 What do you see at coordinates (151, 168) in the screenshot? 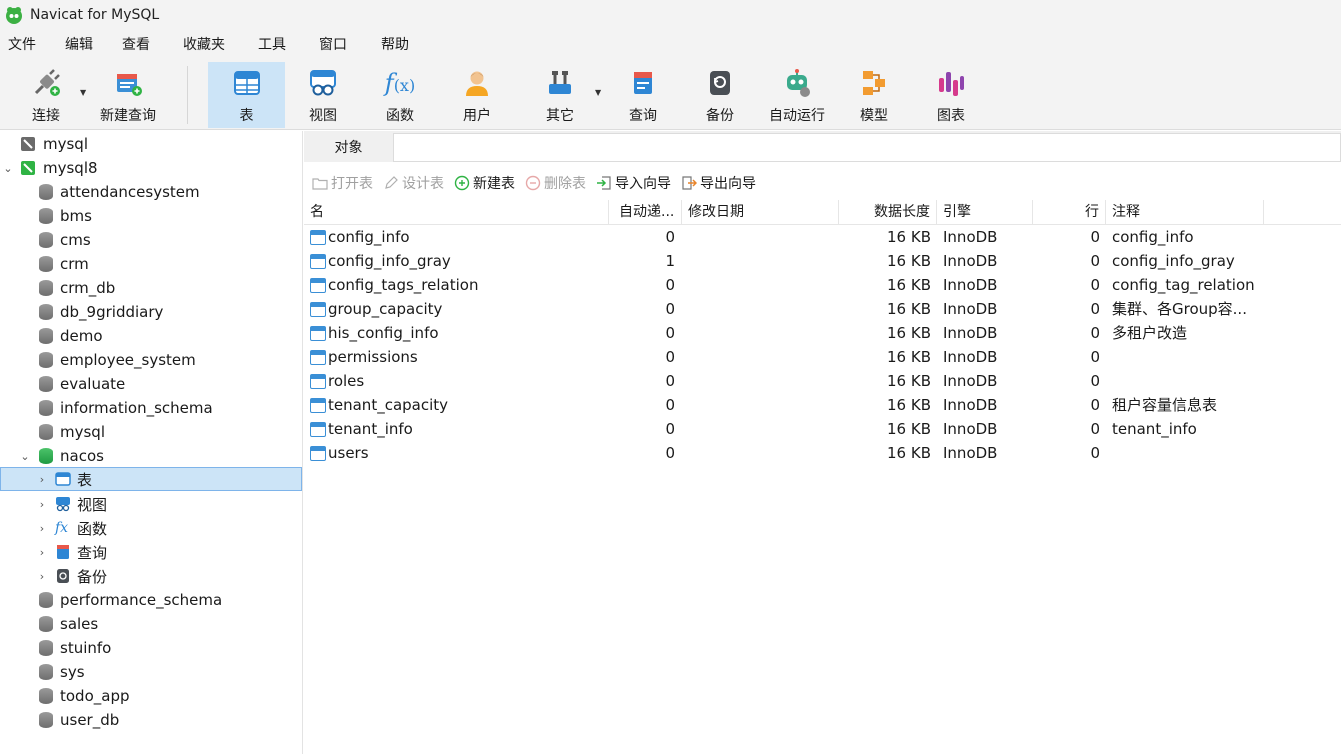
I see `tree-connection-mysql8: ⌄ mysql8` at bounding box center [151, 168].